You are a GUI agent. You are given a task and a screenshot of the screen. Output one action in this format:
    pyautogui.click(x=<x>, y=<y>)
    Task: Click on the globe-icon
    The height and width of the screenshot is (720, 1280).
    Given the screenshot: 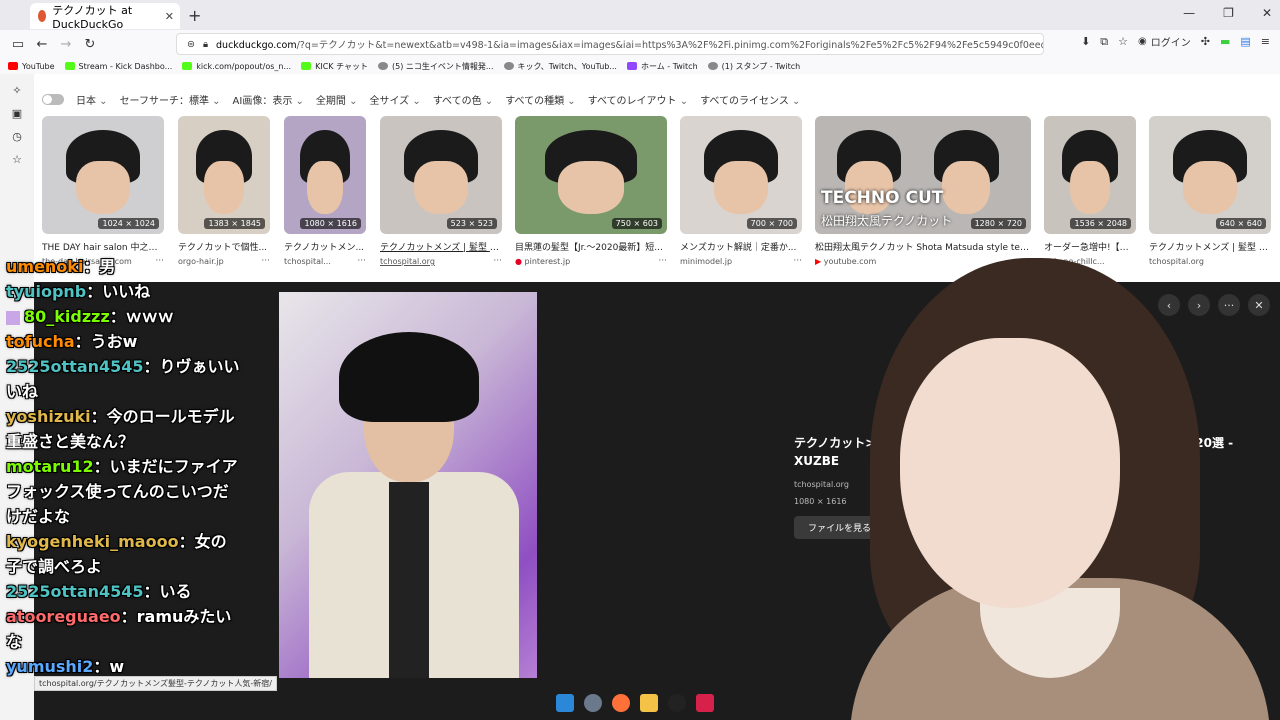 What is the action you would take?
    pyautogui.click(x=383, y=66)
    